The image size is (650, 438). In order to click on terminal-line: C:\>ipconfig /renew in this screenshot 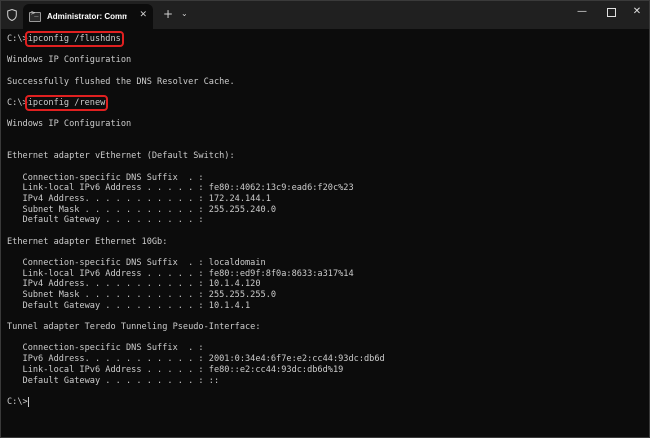, I will do `click(325, 103)`.